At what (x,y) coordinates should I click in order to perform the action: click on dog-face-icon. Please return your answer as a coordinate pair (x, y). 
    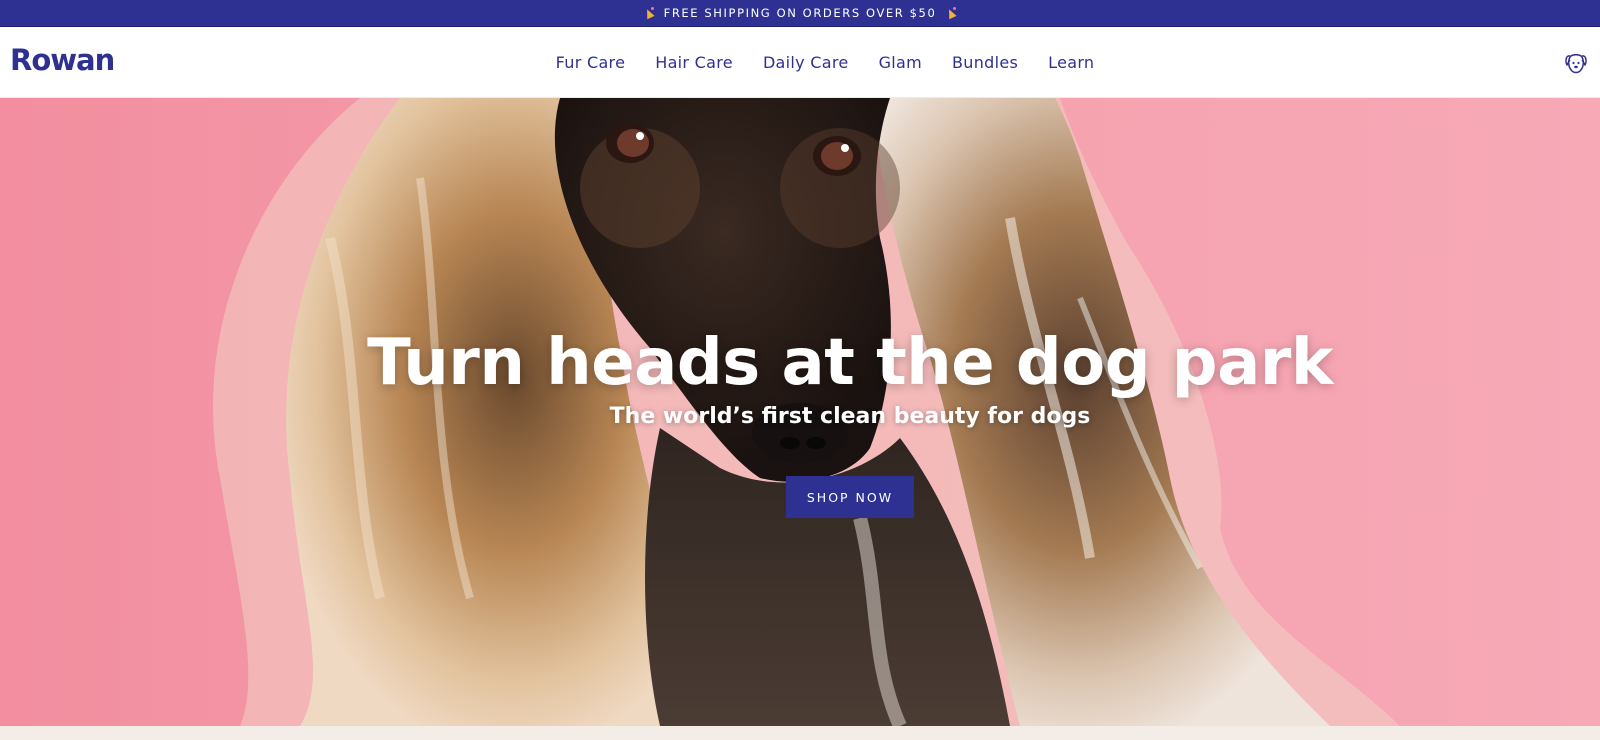
    Looking at the image, I should click on (1576, 63).